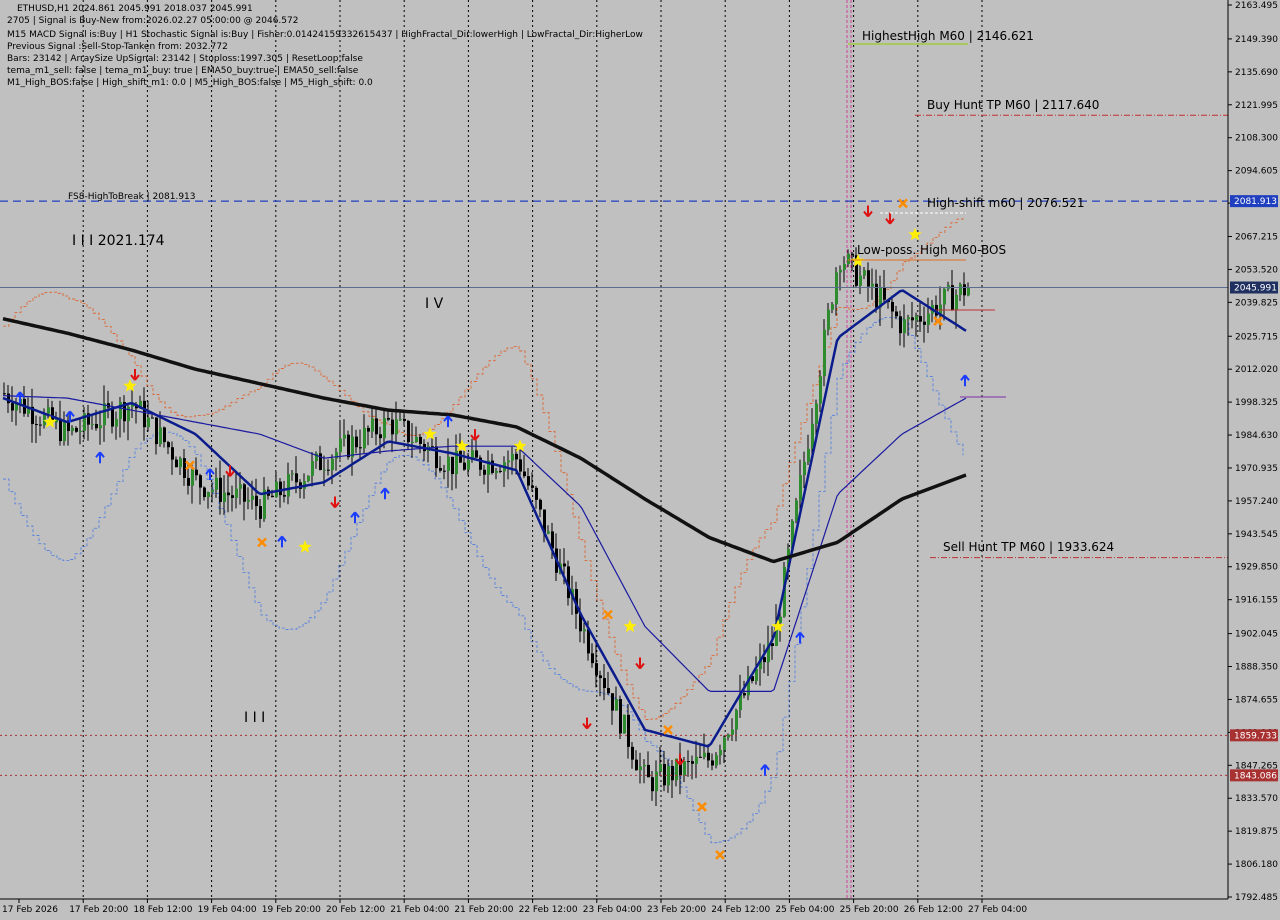  I want to click on price-tick-label: 2135.690, so click(1256, 73).